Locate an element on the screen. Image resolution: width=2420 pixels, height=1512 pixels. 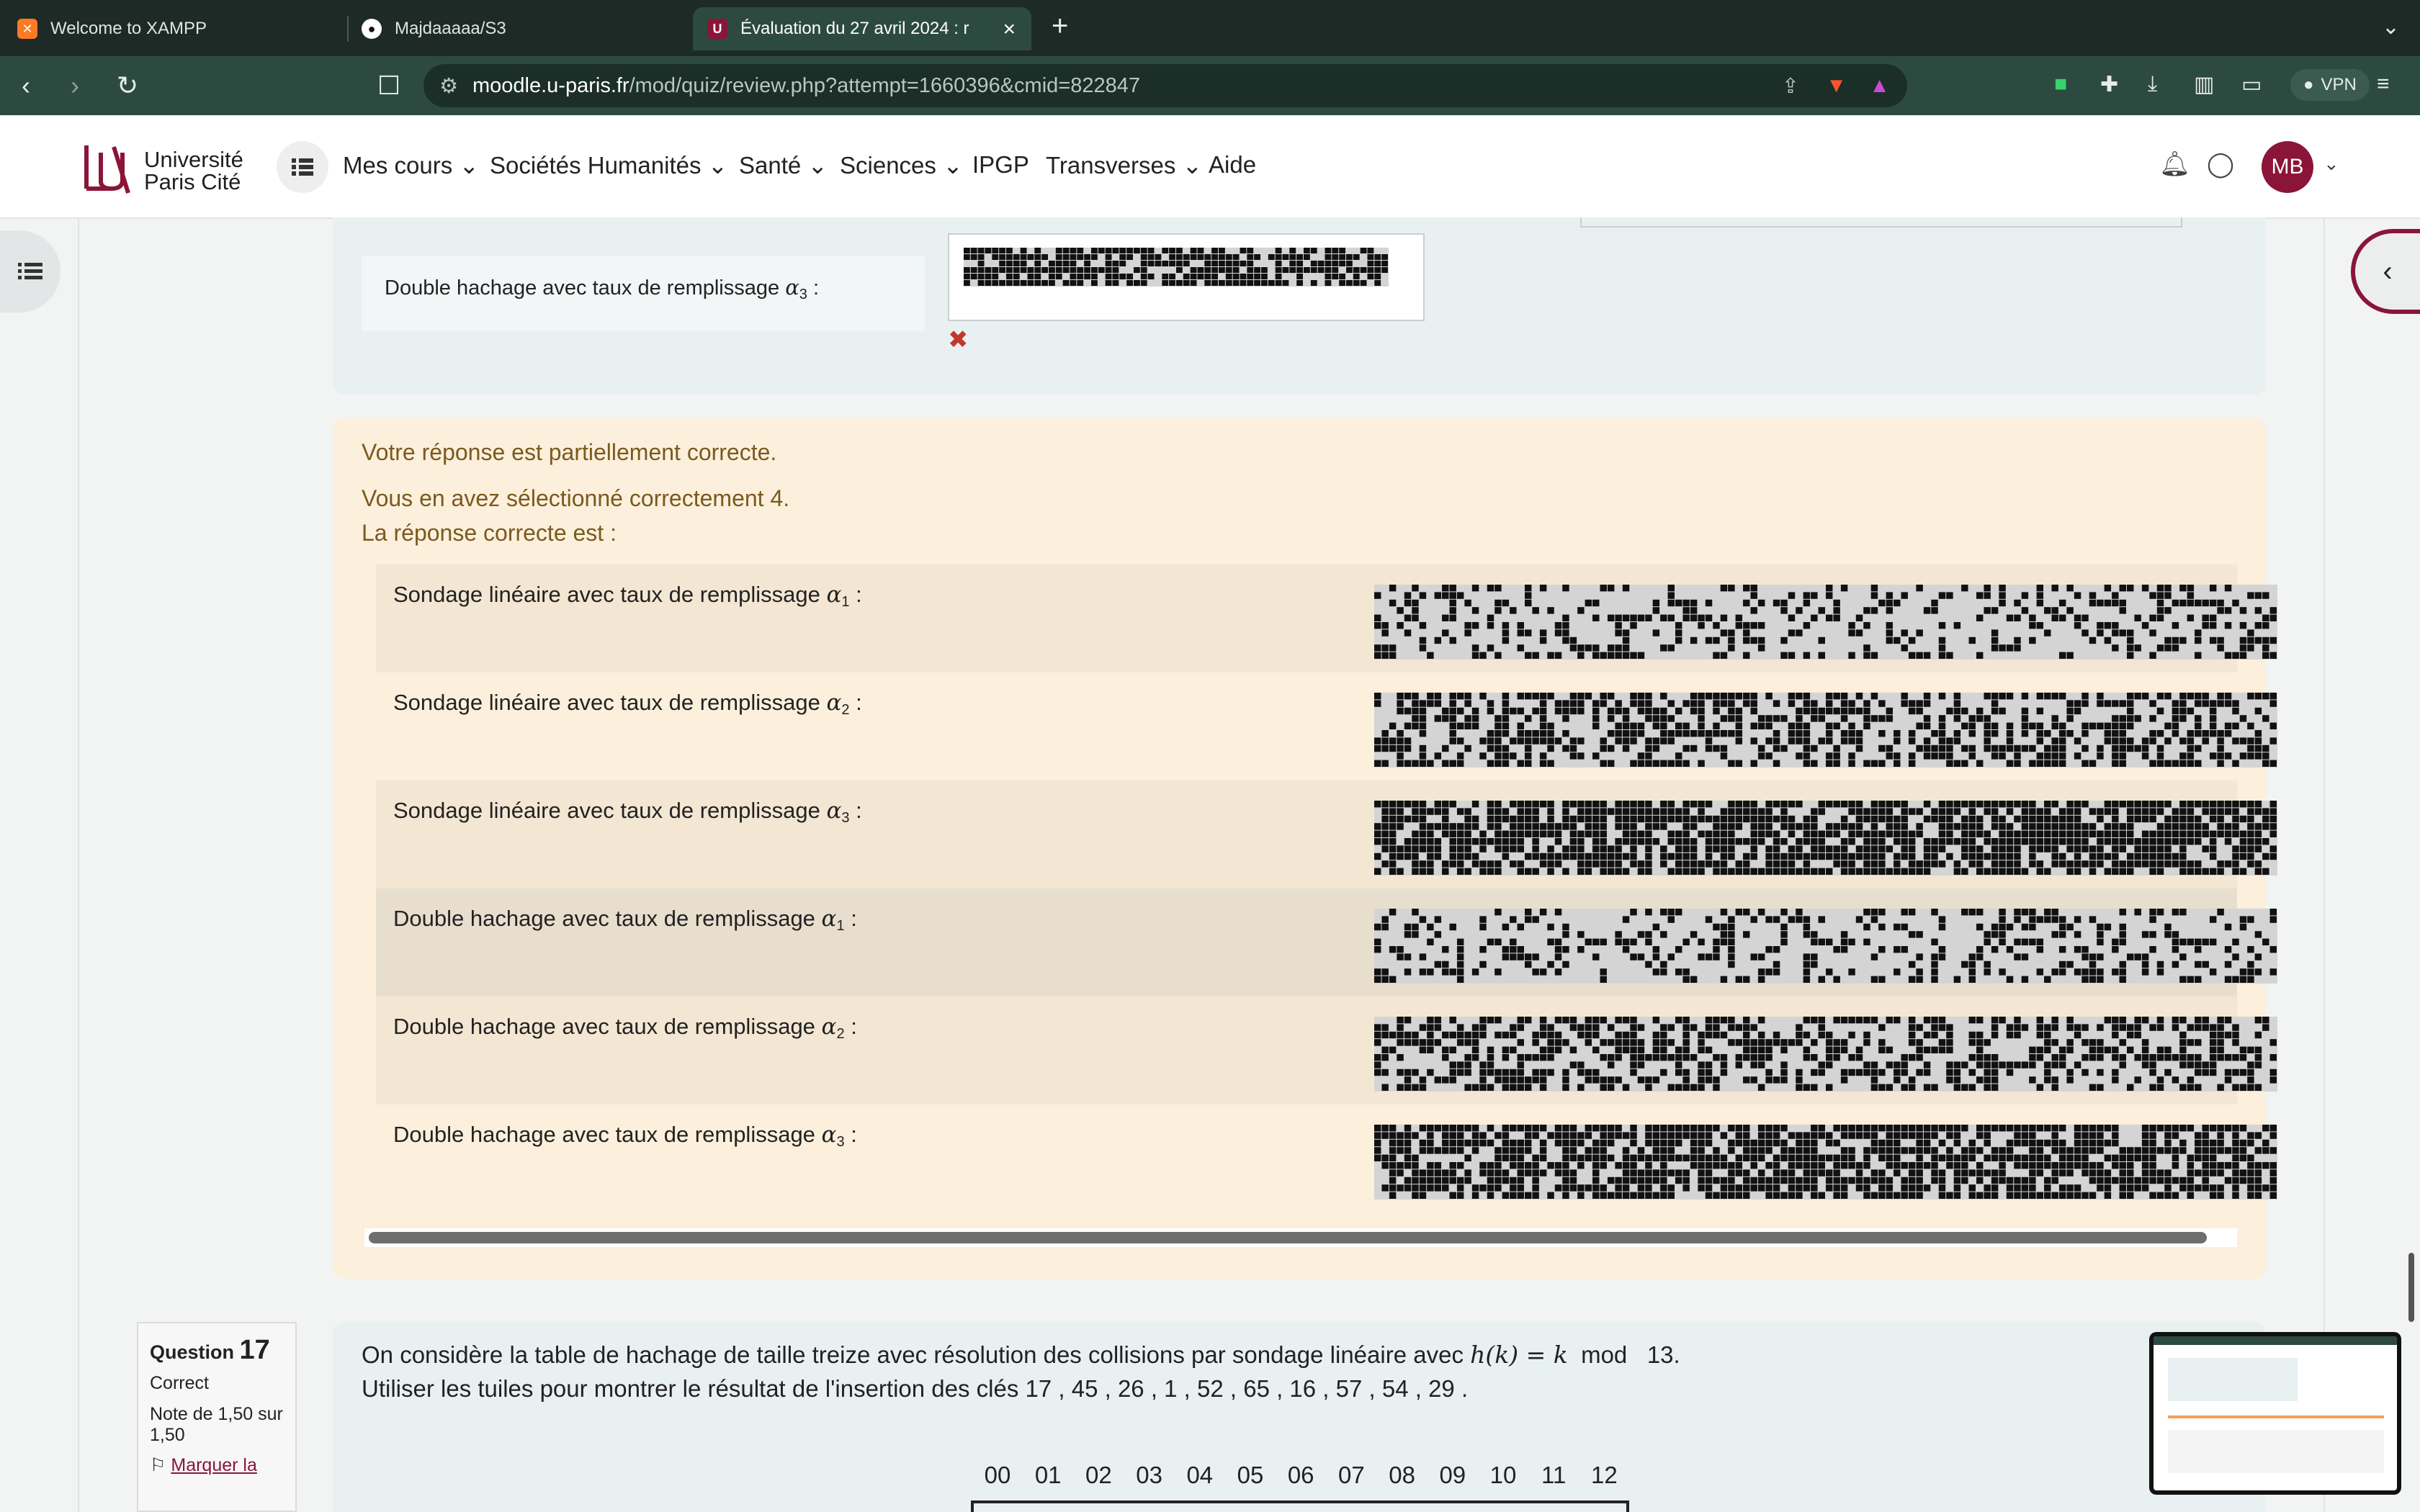
reload-icon: ↻ is located at coordinates (128, 86).